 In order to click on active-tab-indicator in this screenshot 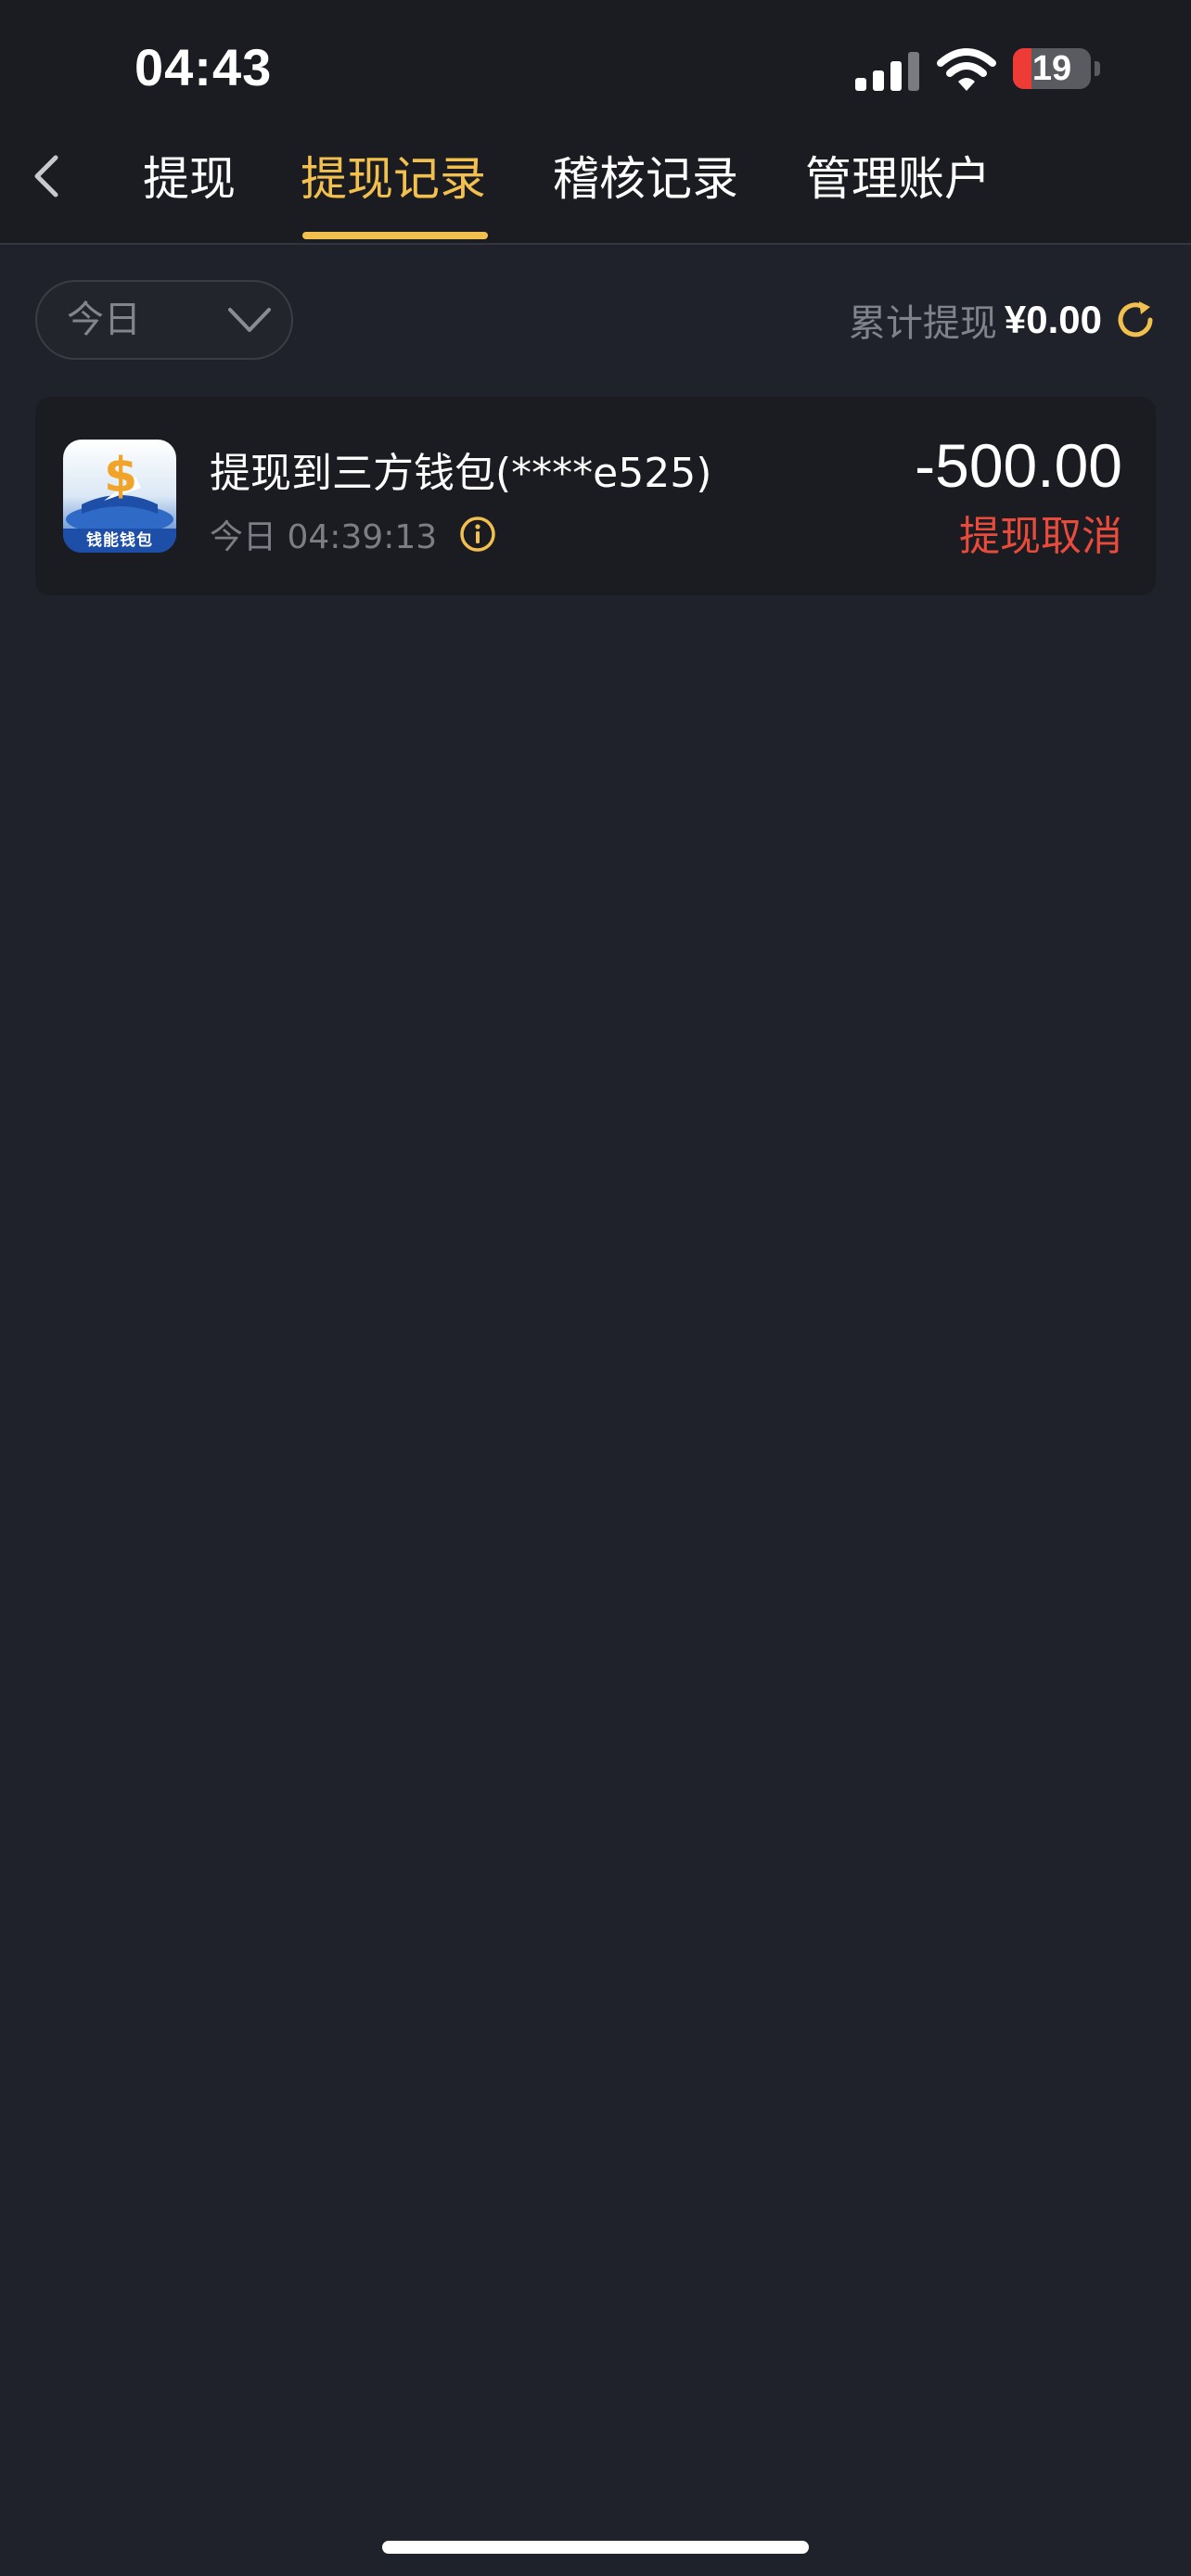, I will do `click(395, 235)`.